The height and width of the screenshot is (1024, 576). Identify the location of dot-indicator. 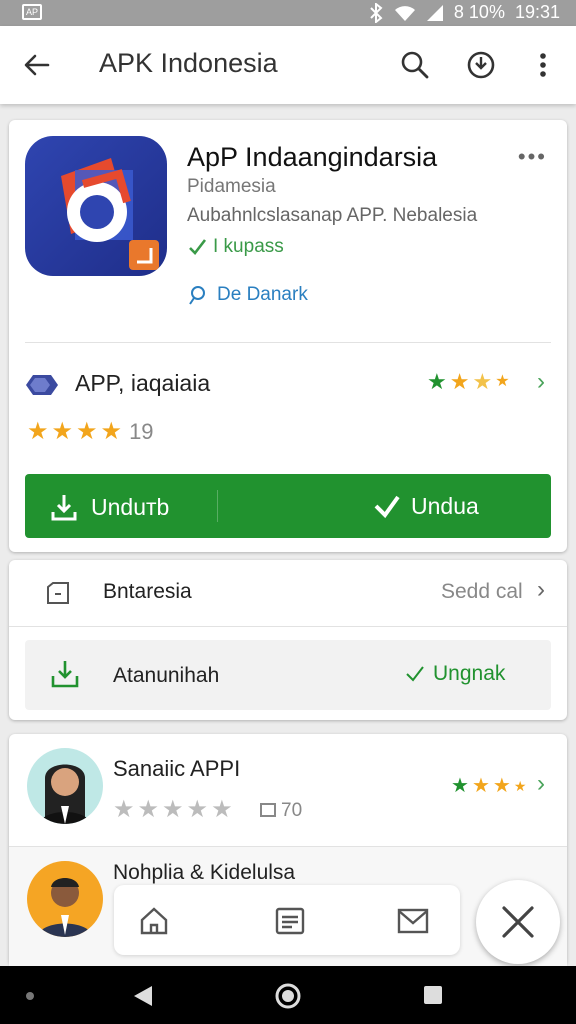
(30, 996).